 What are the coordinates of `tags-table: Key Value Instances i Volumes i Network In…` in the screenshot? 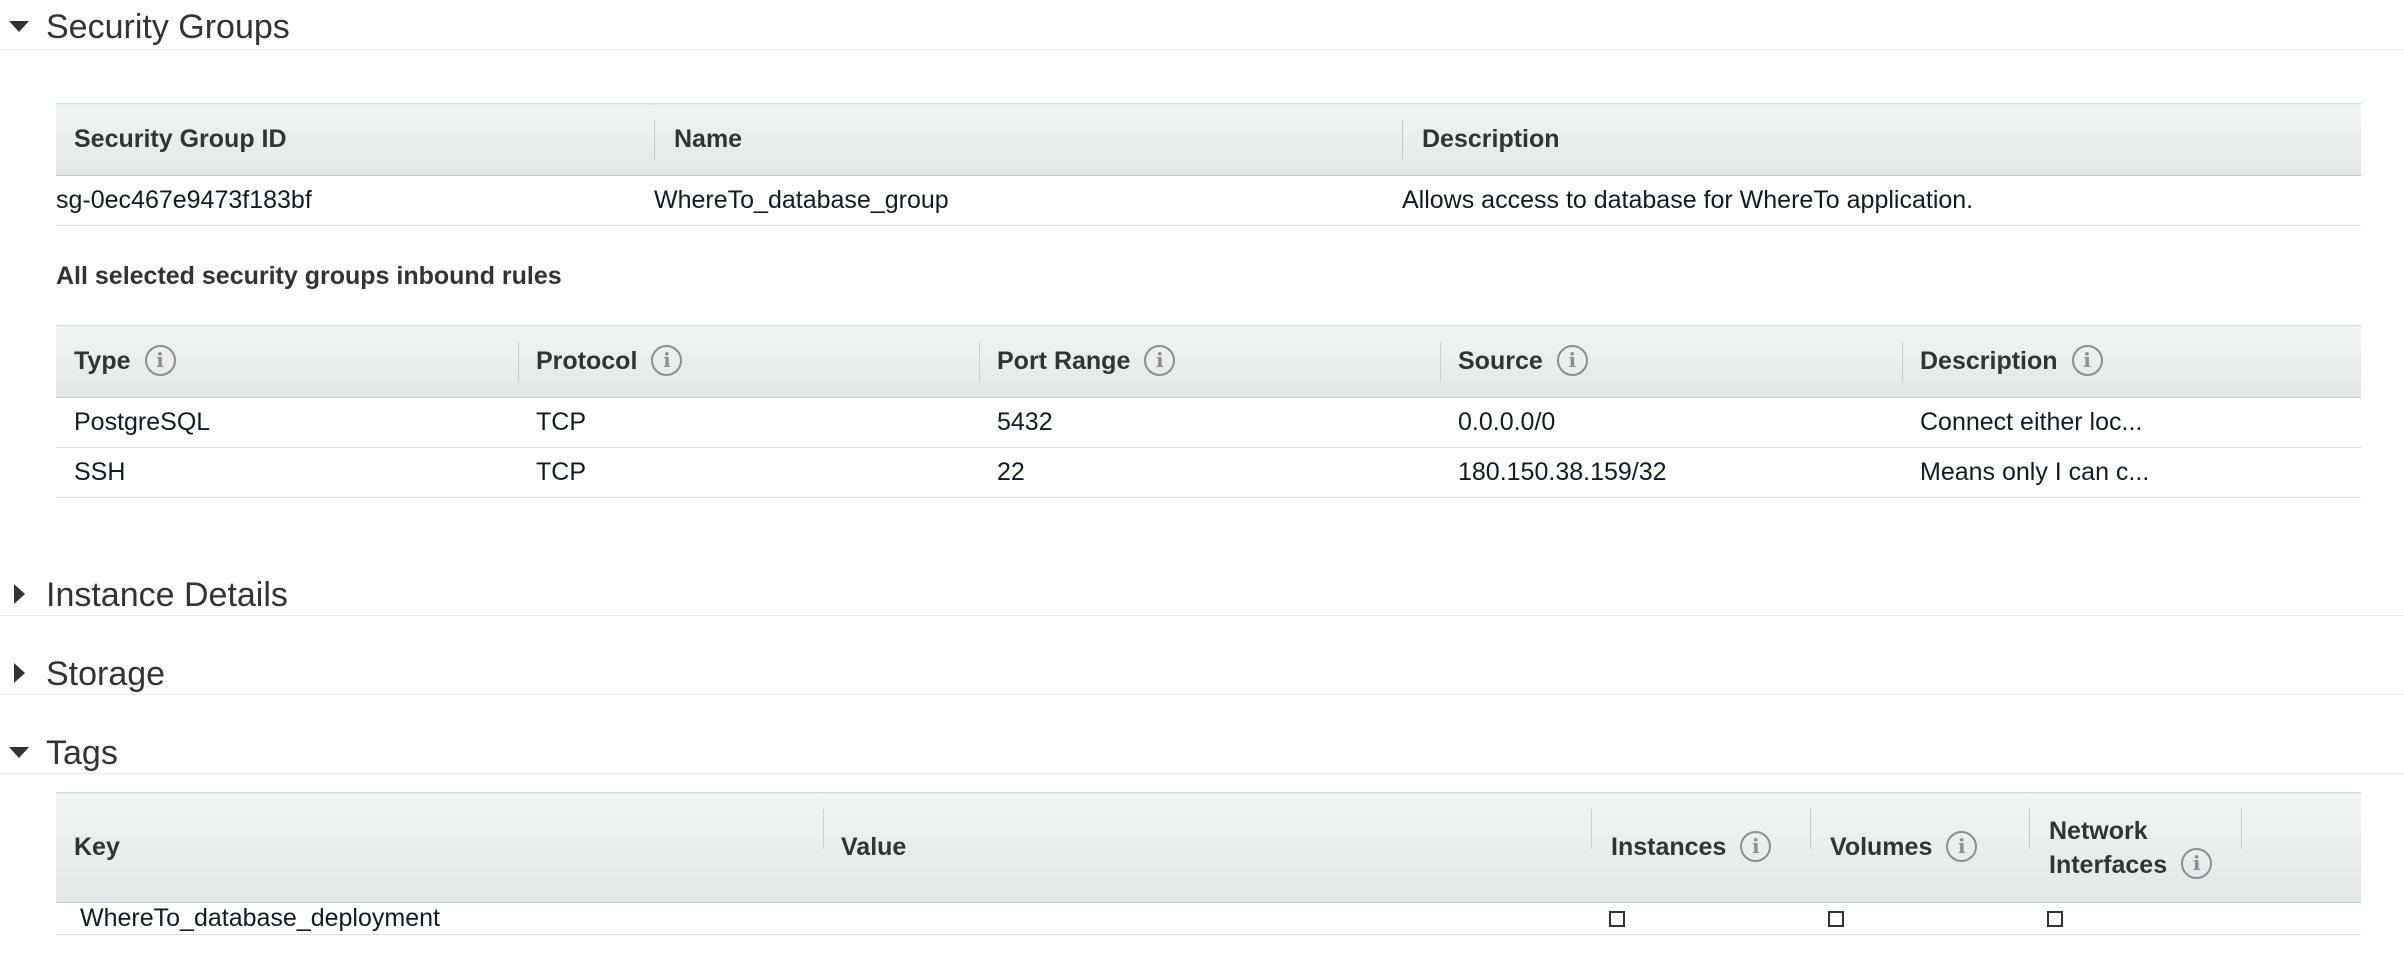 It's located at (1208, 863).